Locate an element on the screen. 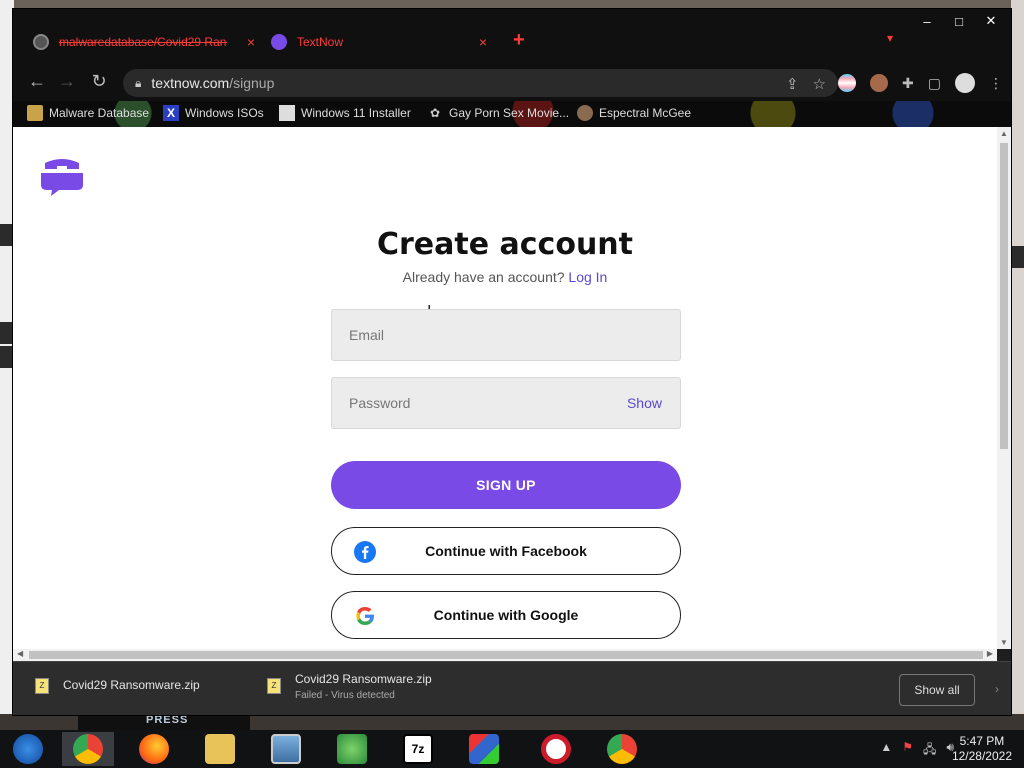  textnow-logo-icon is located at coordinates (62, 177).